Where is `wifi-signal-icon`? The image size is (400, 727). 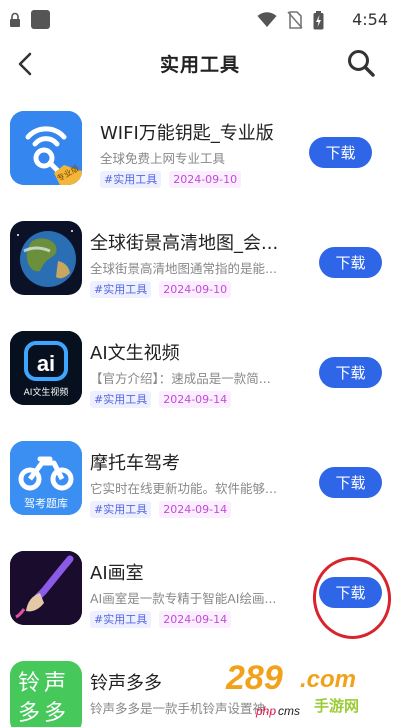
wifi-signal-icon is located at coordinates (267, 19).